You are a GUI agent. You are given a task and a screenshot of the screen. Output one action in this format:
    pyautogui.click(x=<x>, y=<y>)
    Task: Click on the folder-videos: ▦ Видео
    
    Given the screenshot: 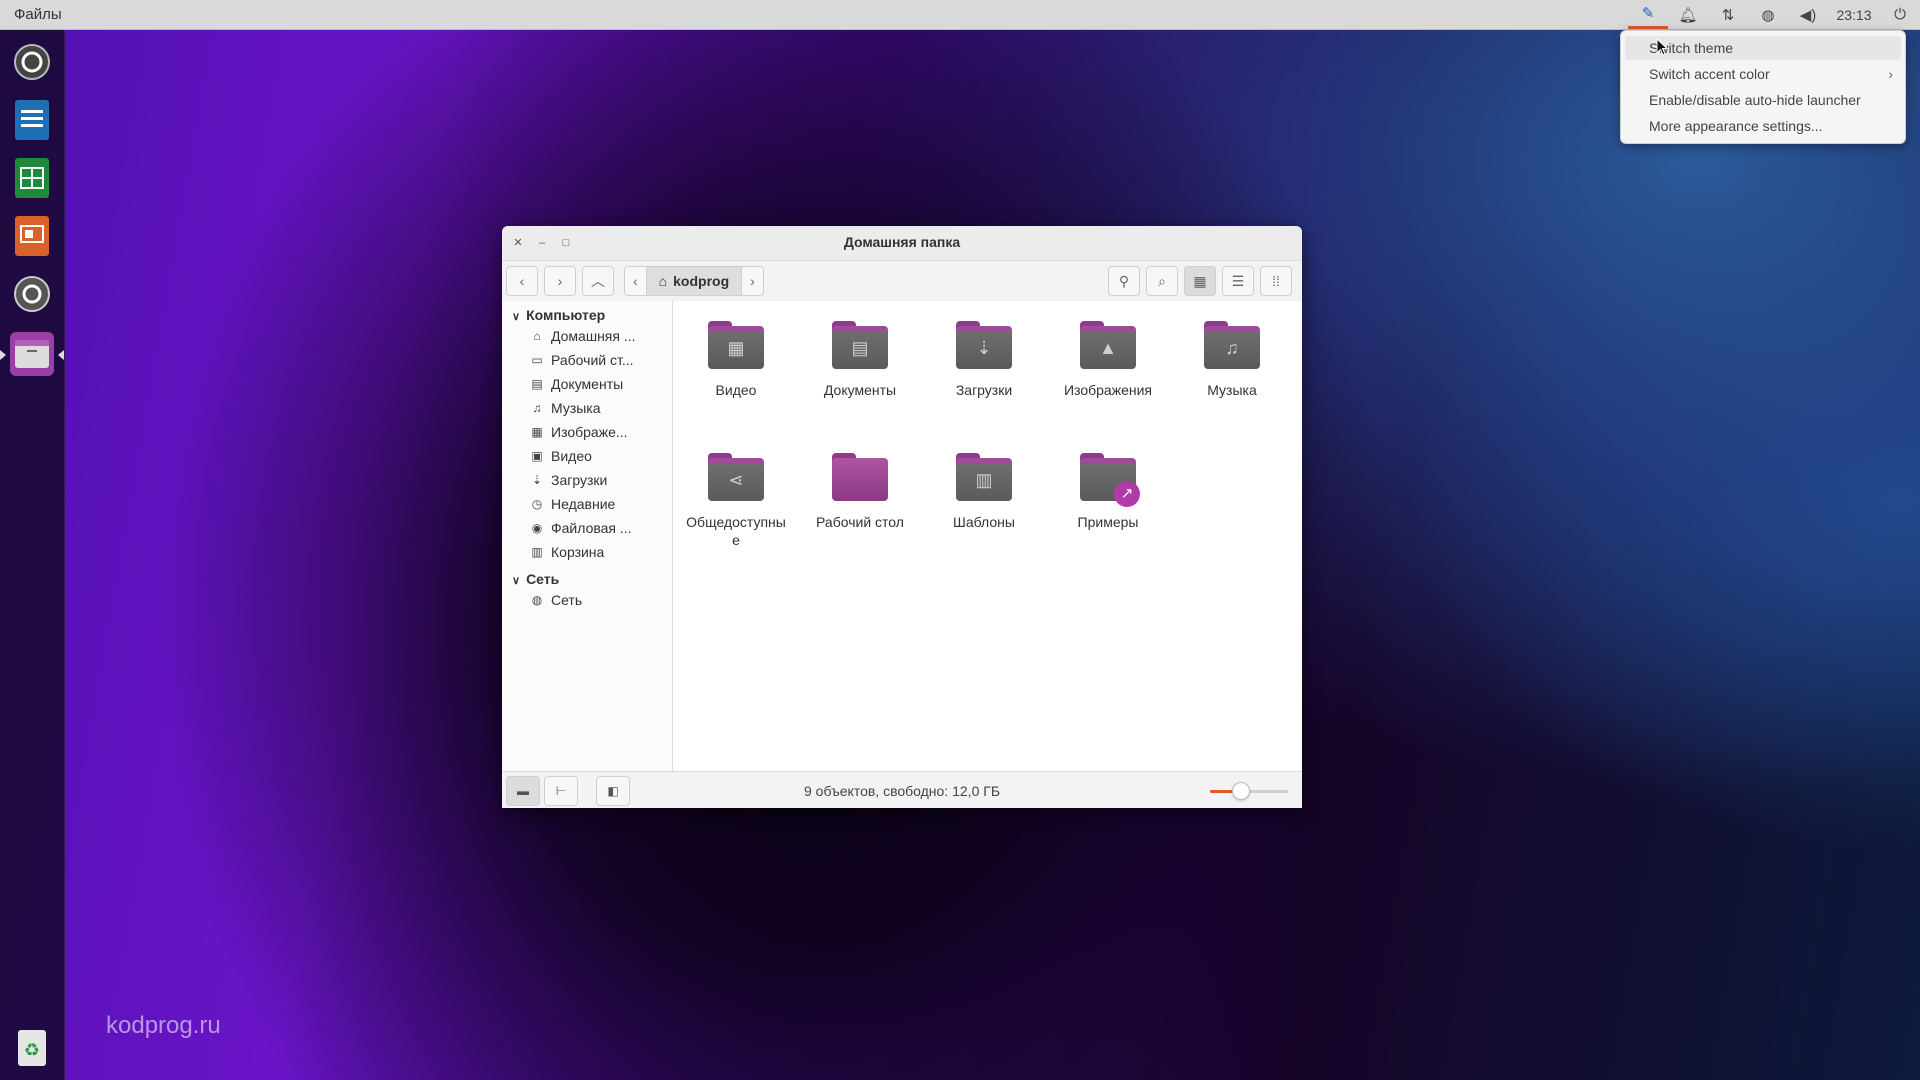 What is the action you would take?
    pyautogui.click(x=736, y=360)
    